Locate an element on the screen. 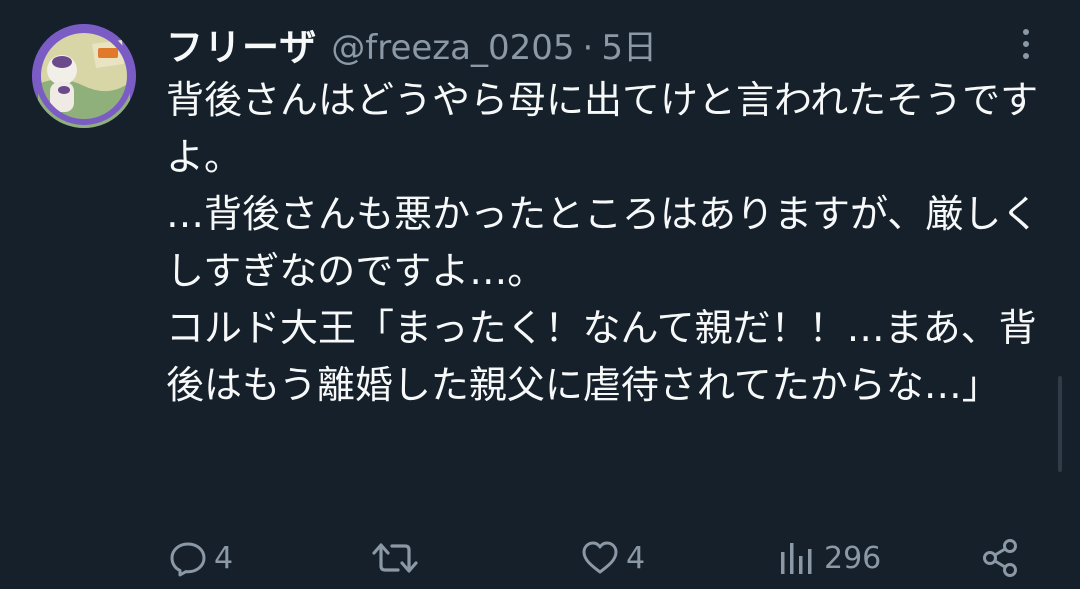 The image size is (1080, 589). heart-icon is located at coordinates (600, 557).